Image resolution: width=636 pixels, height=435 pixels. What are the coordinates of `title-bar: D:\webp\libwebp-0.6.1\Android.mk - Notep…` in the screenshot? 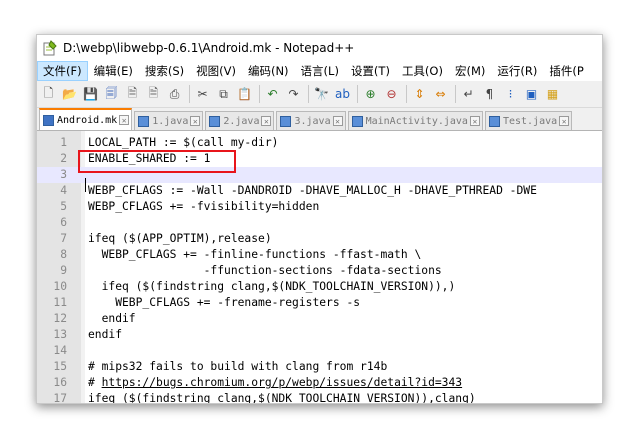 It's located at (319, 48).